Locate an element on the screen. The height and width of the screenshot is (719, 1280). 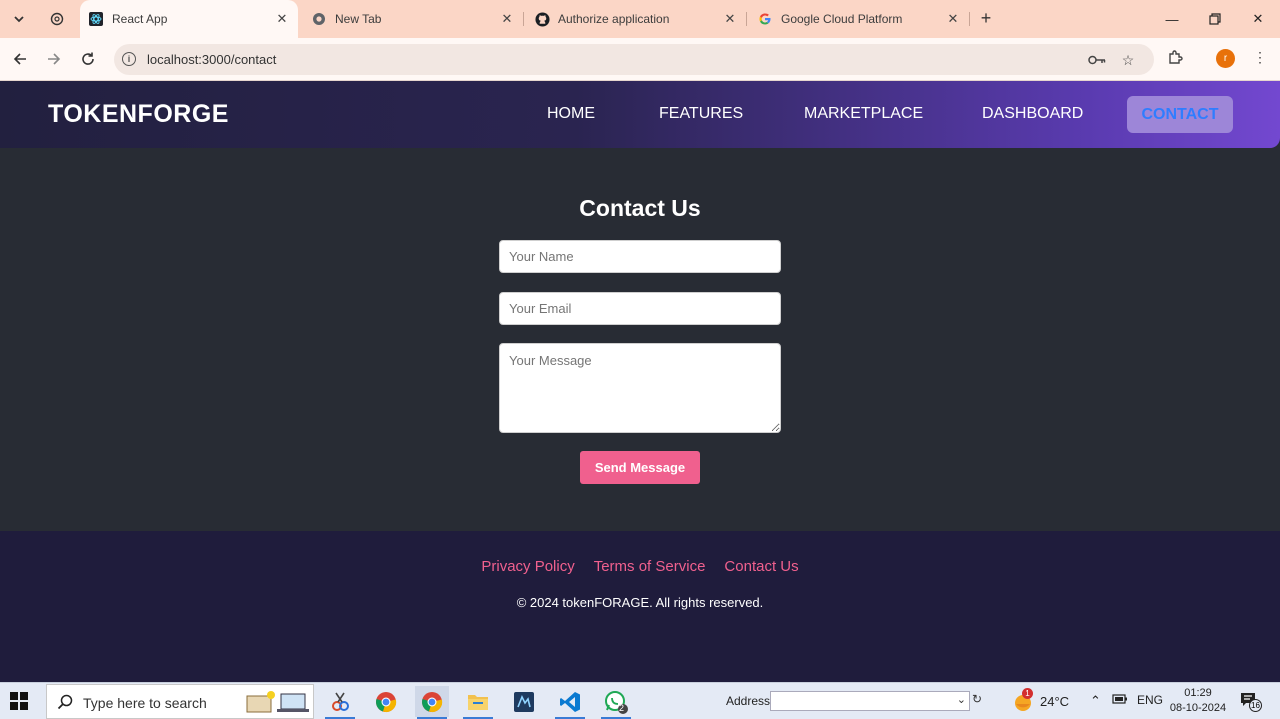
password-key-icon is located at coordinates (1097, 60).